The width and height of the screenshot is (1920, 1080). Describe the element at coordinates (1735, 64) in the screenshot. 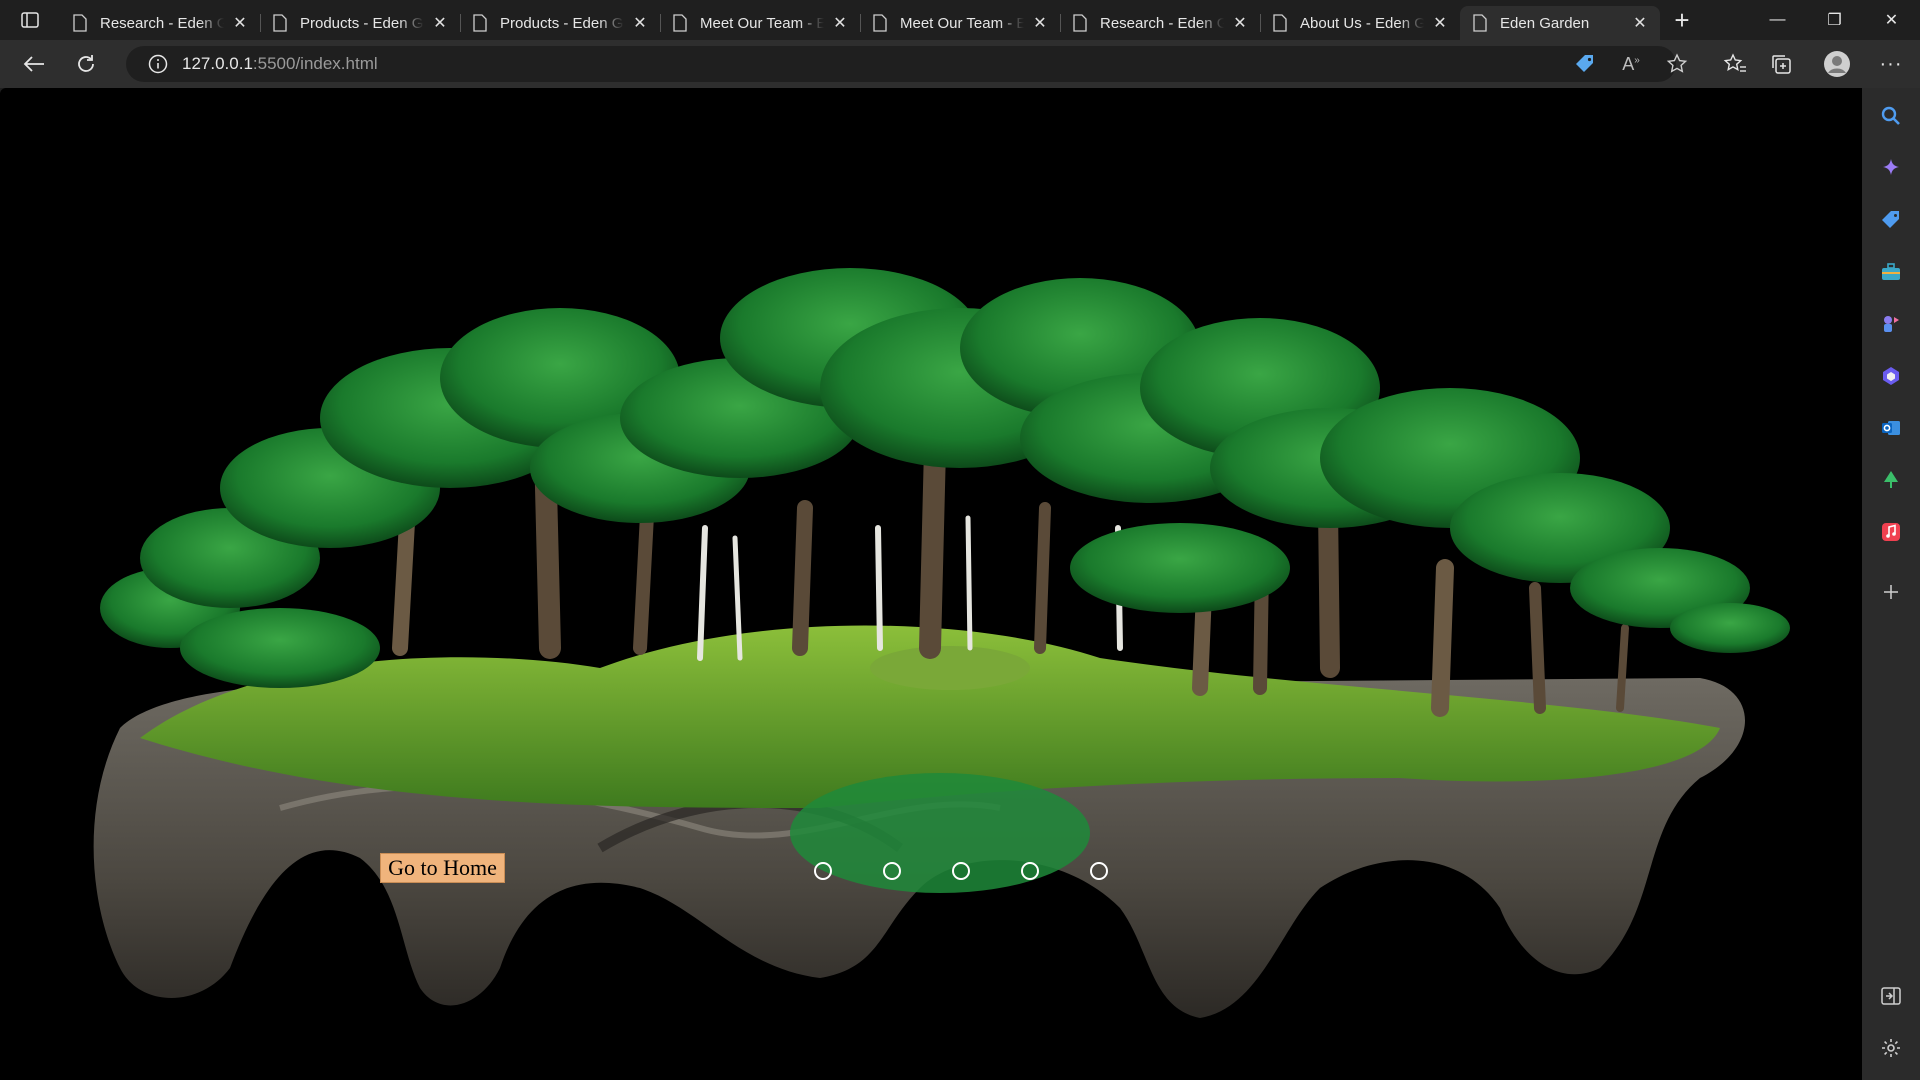

I see `favorites-icon` at that location.